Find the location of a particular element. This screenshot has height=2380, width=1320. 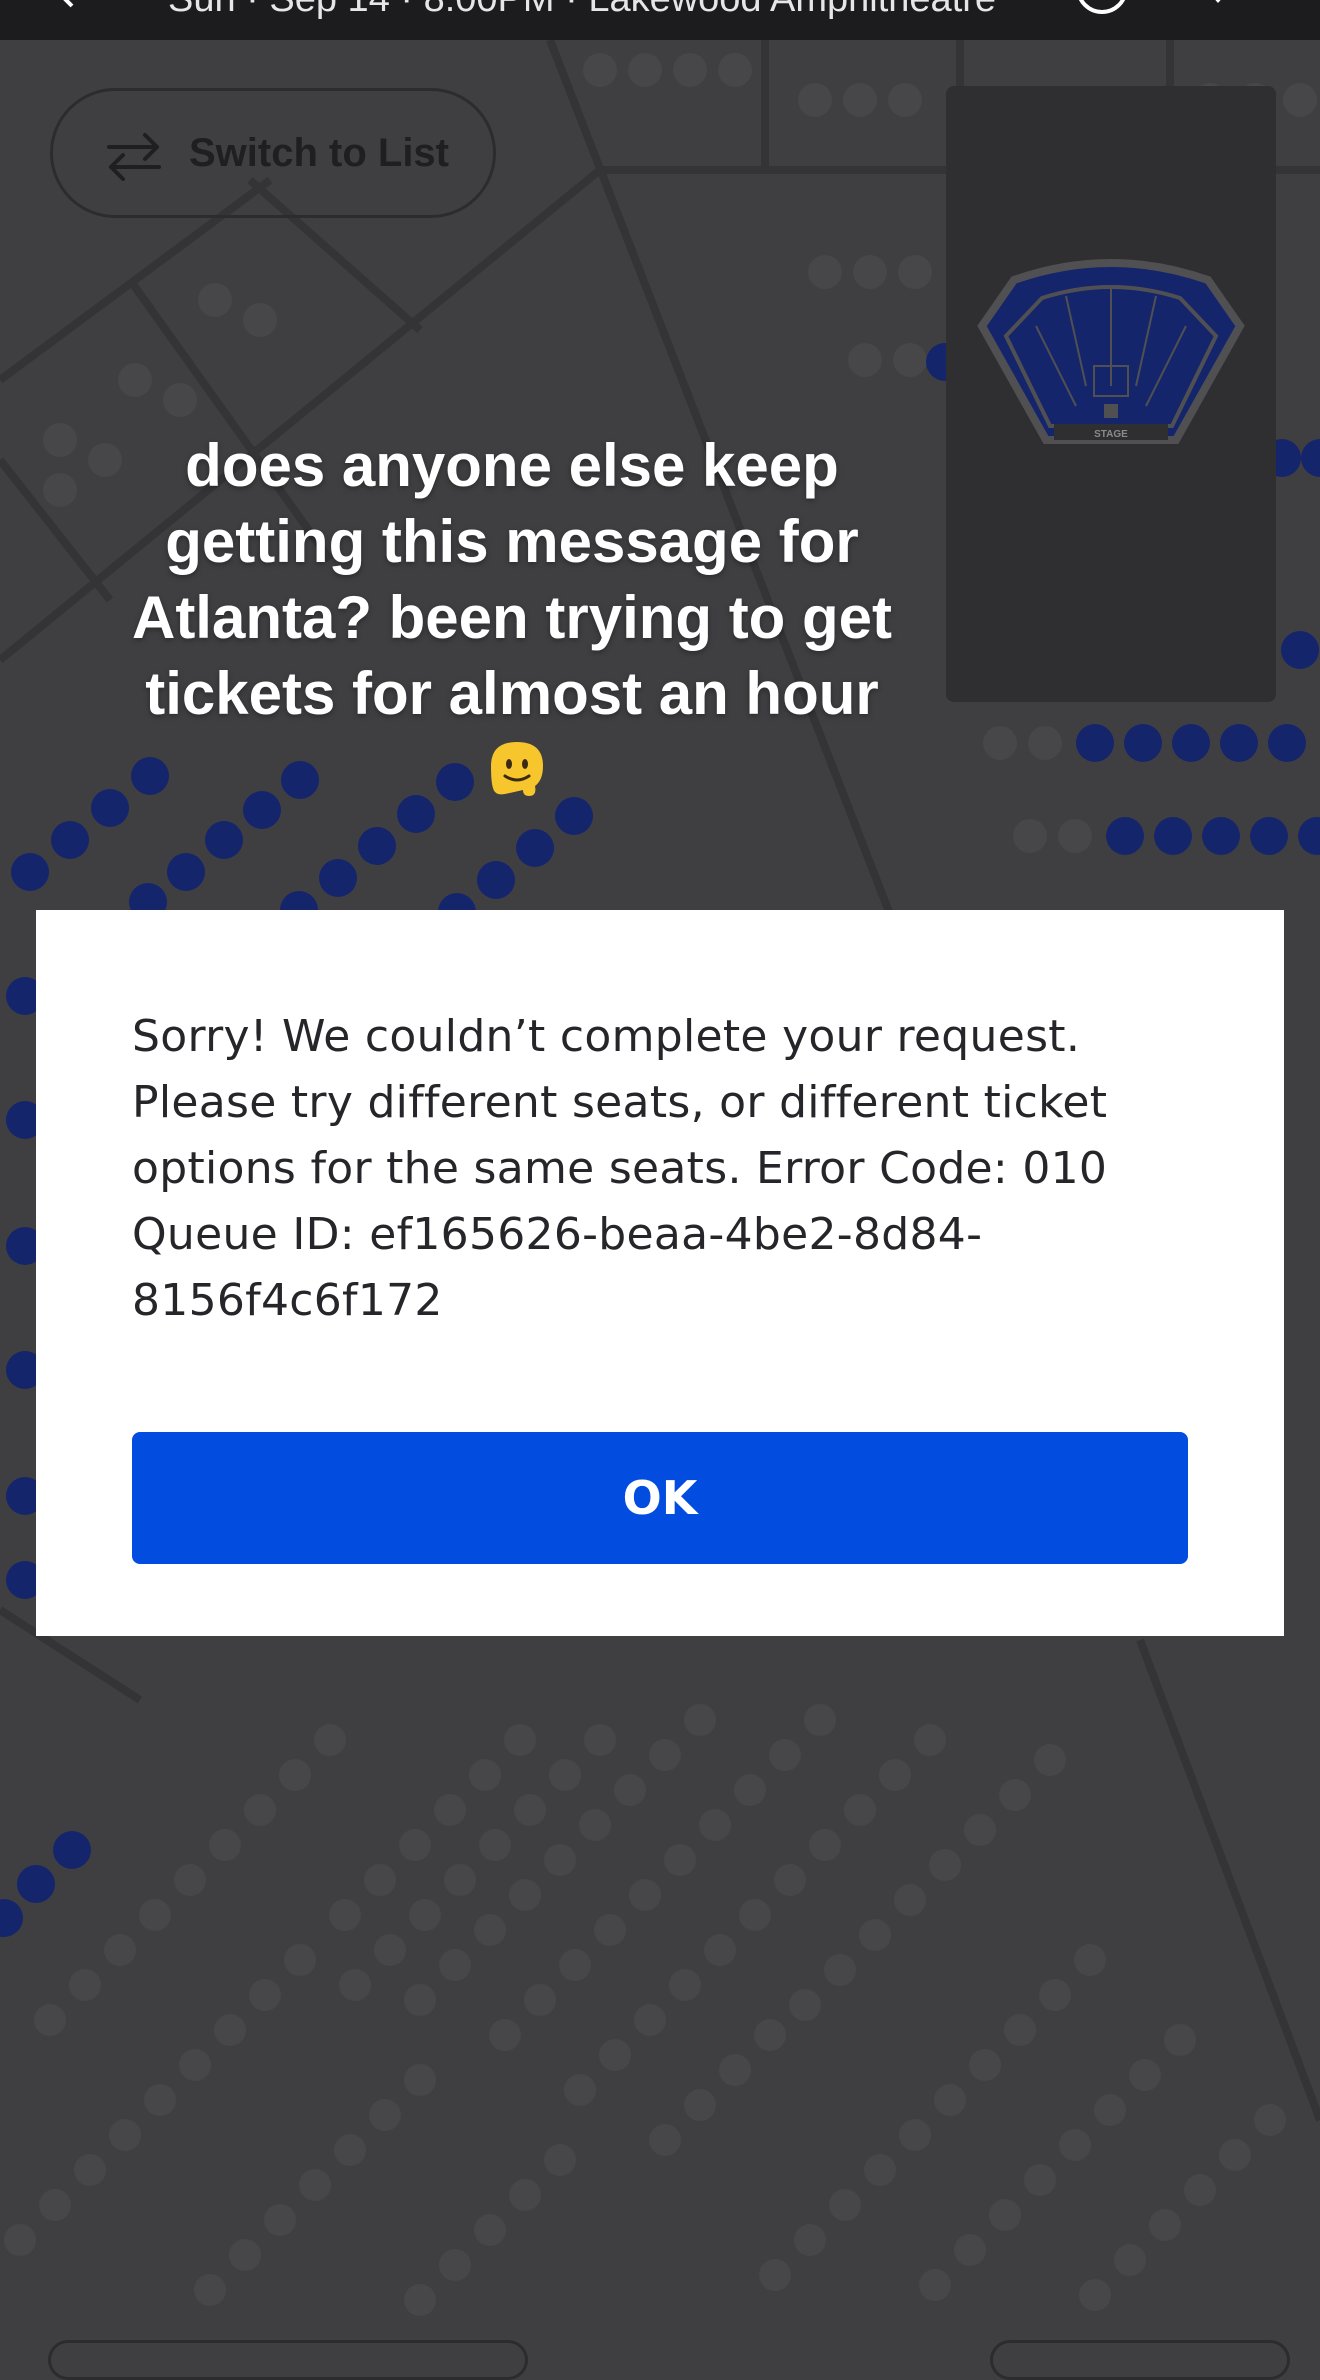

info-icon is located at coordinates (1102, 8).